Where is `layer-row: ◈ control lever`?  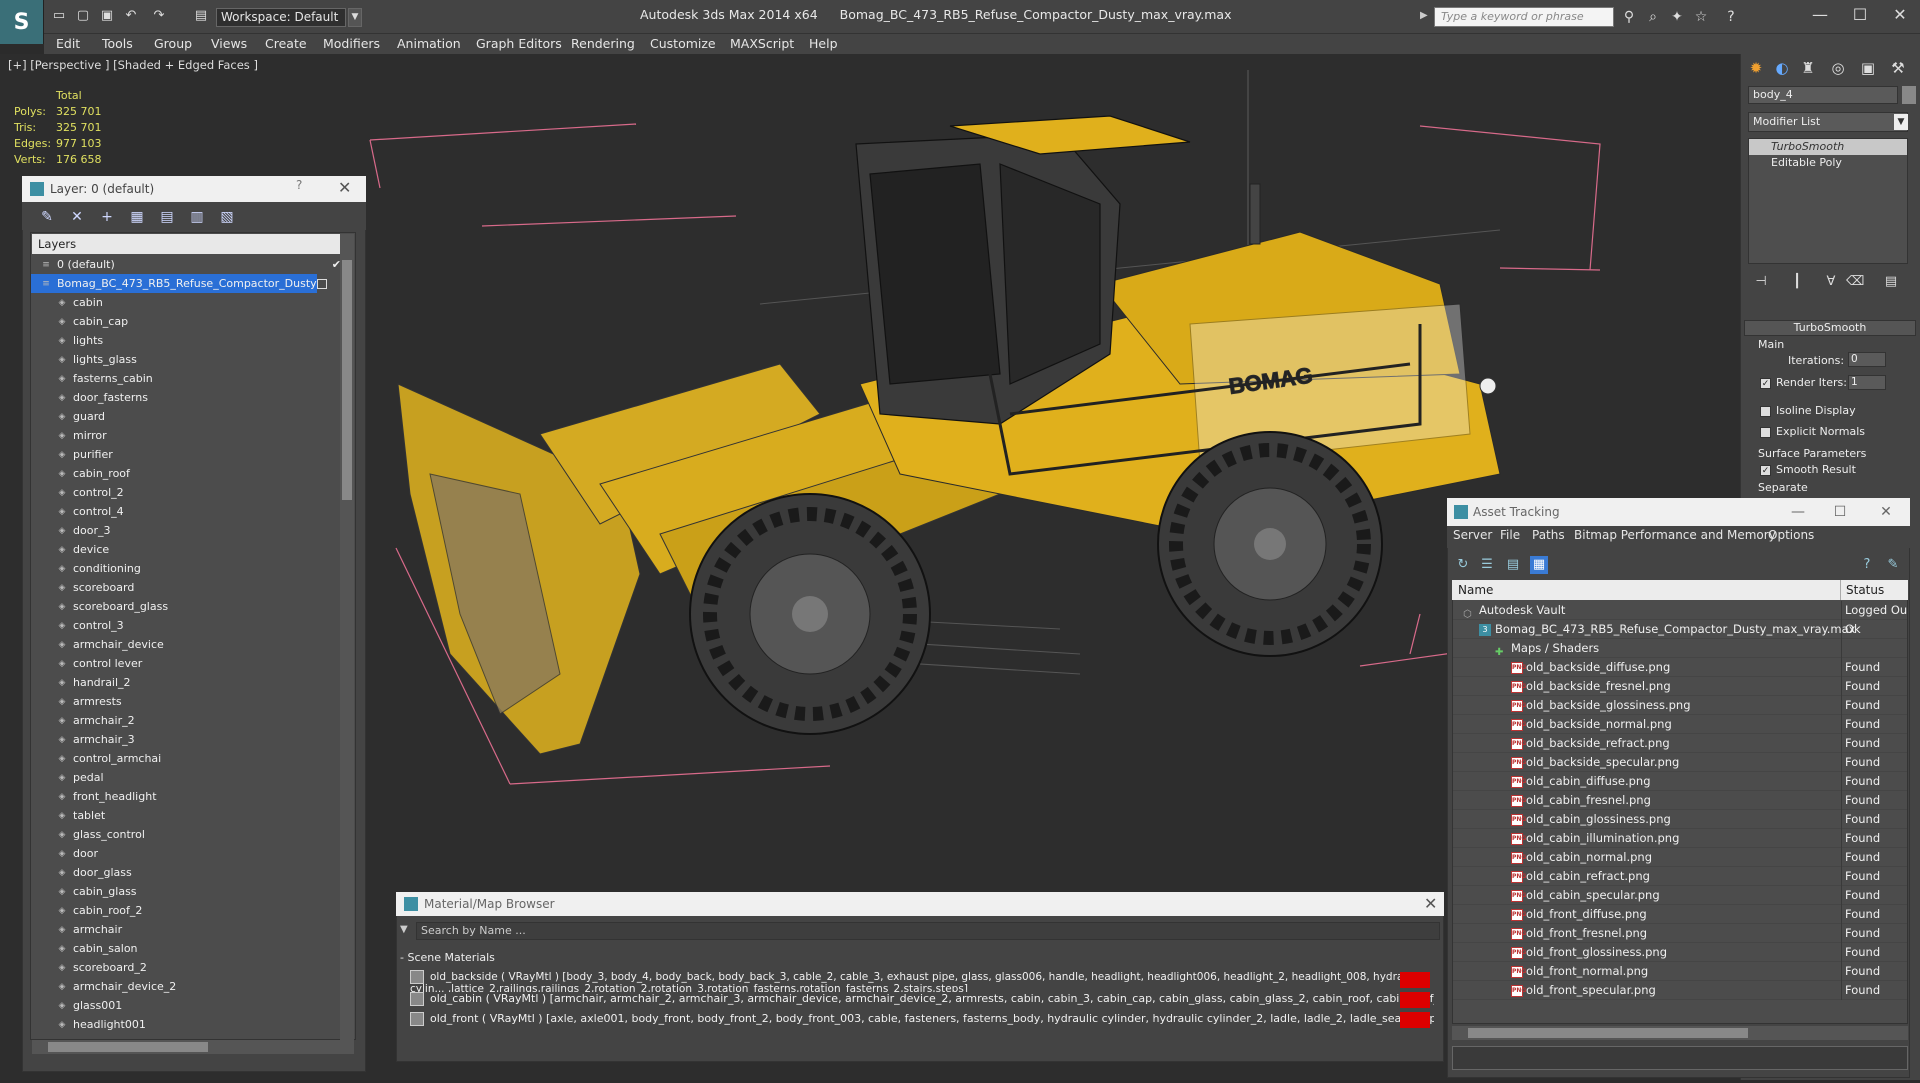 layer-row: ◈ control lever is located at coordinates (193, 663).